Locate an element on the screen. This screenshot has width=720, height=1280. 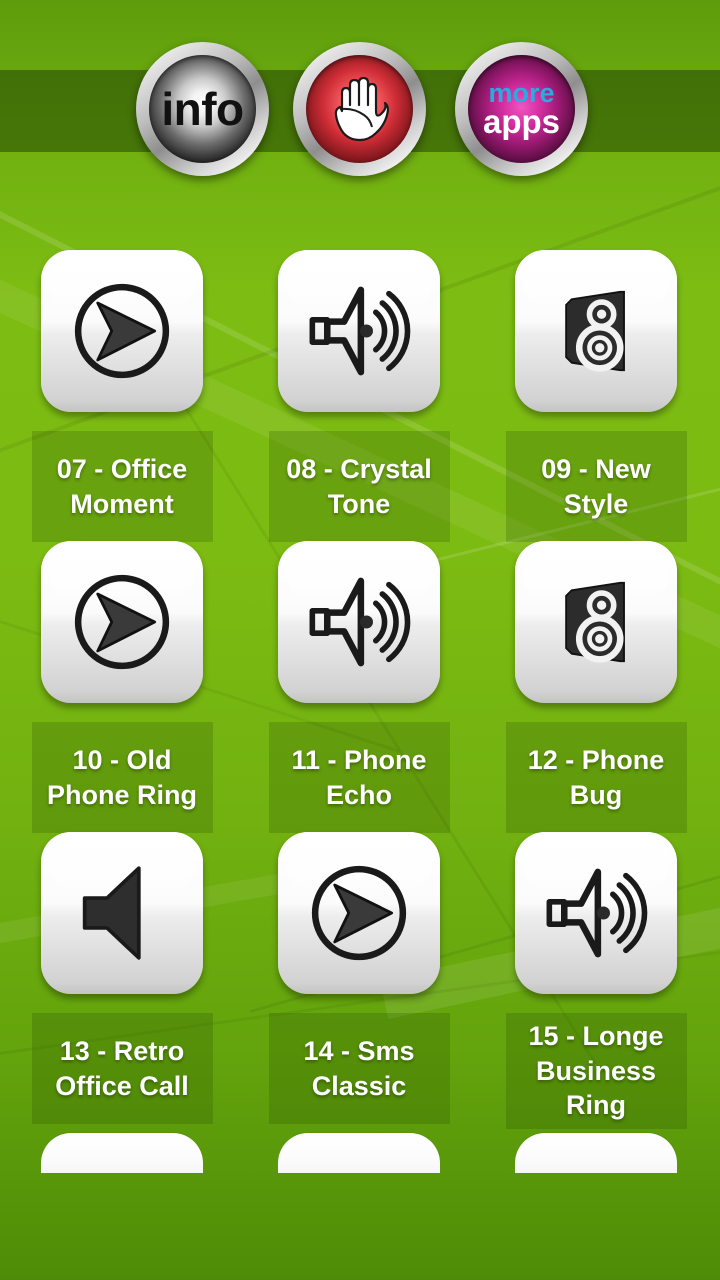
more-apps-label: more apps is located at coordinates (521, 110).